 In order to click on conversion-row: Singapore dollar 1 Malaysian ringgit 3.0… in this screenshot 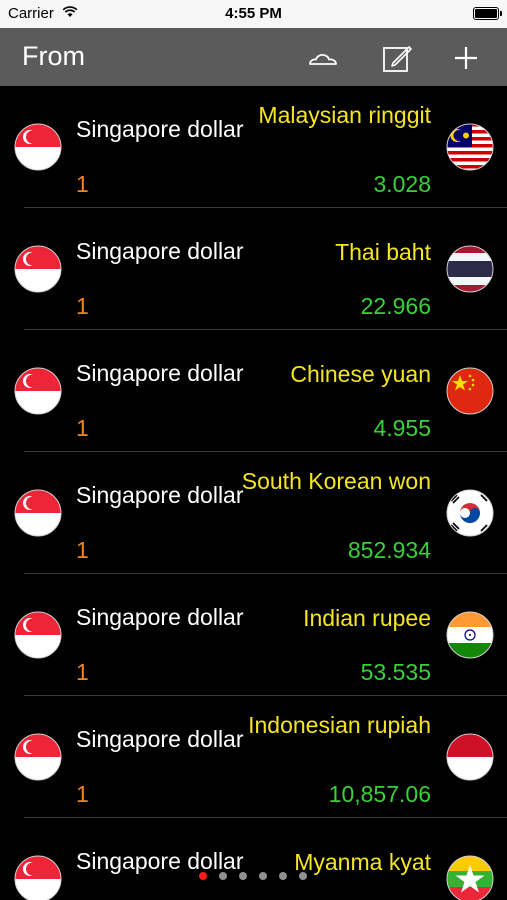, I will do `click(253, 147)`.